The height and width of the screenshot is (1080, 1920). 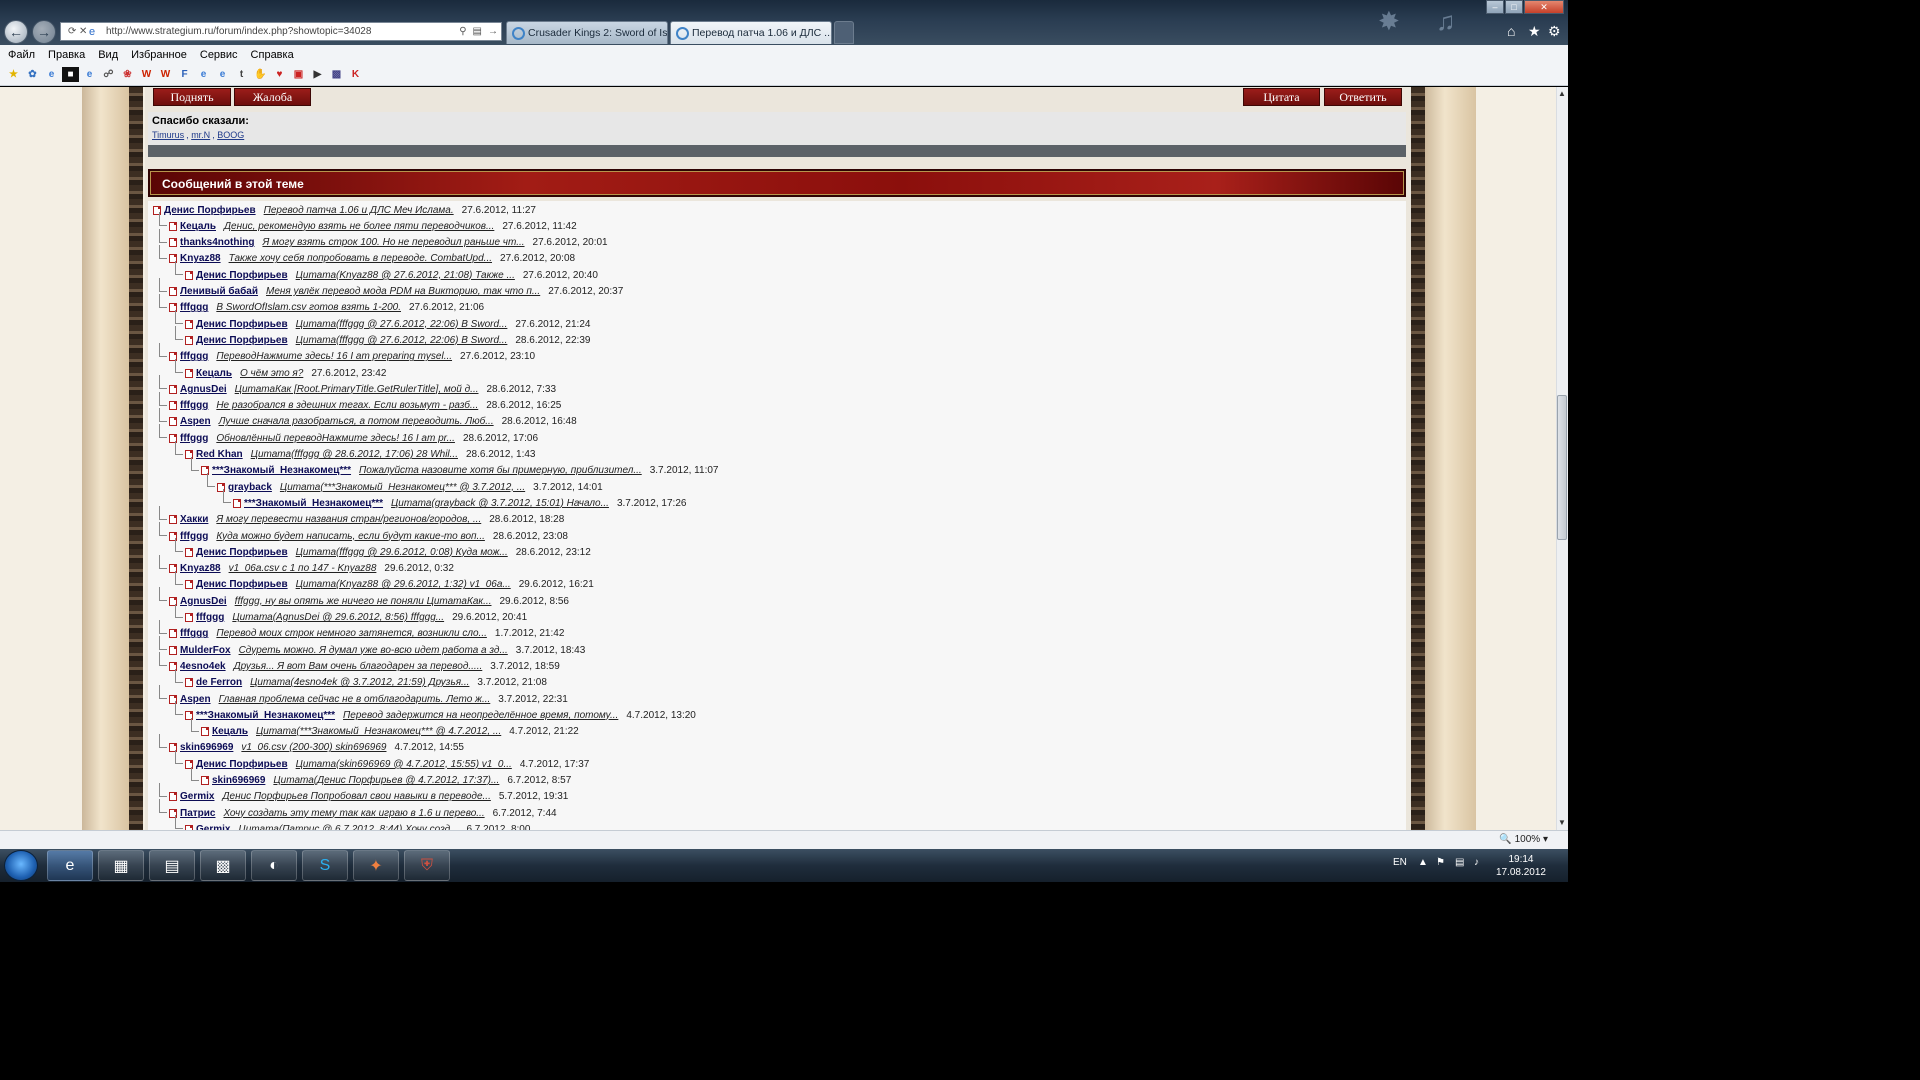 I want to click on post-snippet-link: v1_06.csv (200-300) skin696969, so click(x=313, y=747).